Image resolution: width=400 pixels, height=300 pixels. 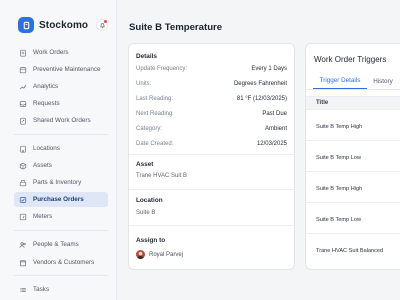 What do you see at coordinates (161, 176) in the screenshot?
I see `asset-link: Trane HVAC Suit B` at bounding box center [161, 176].